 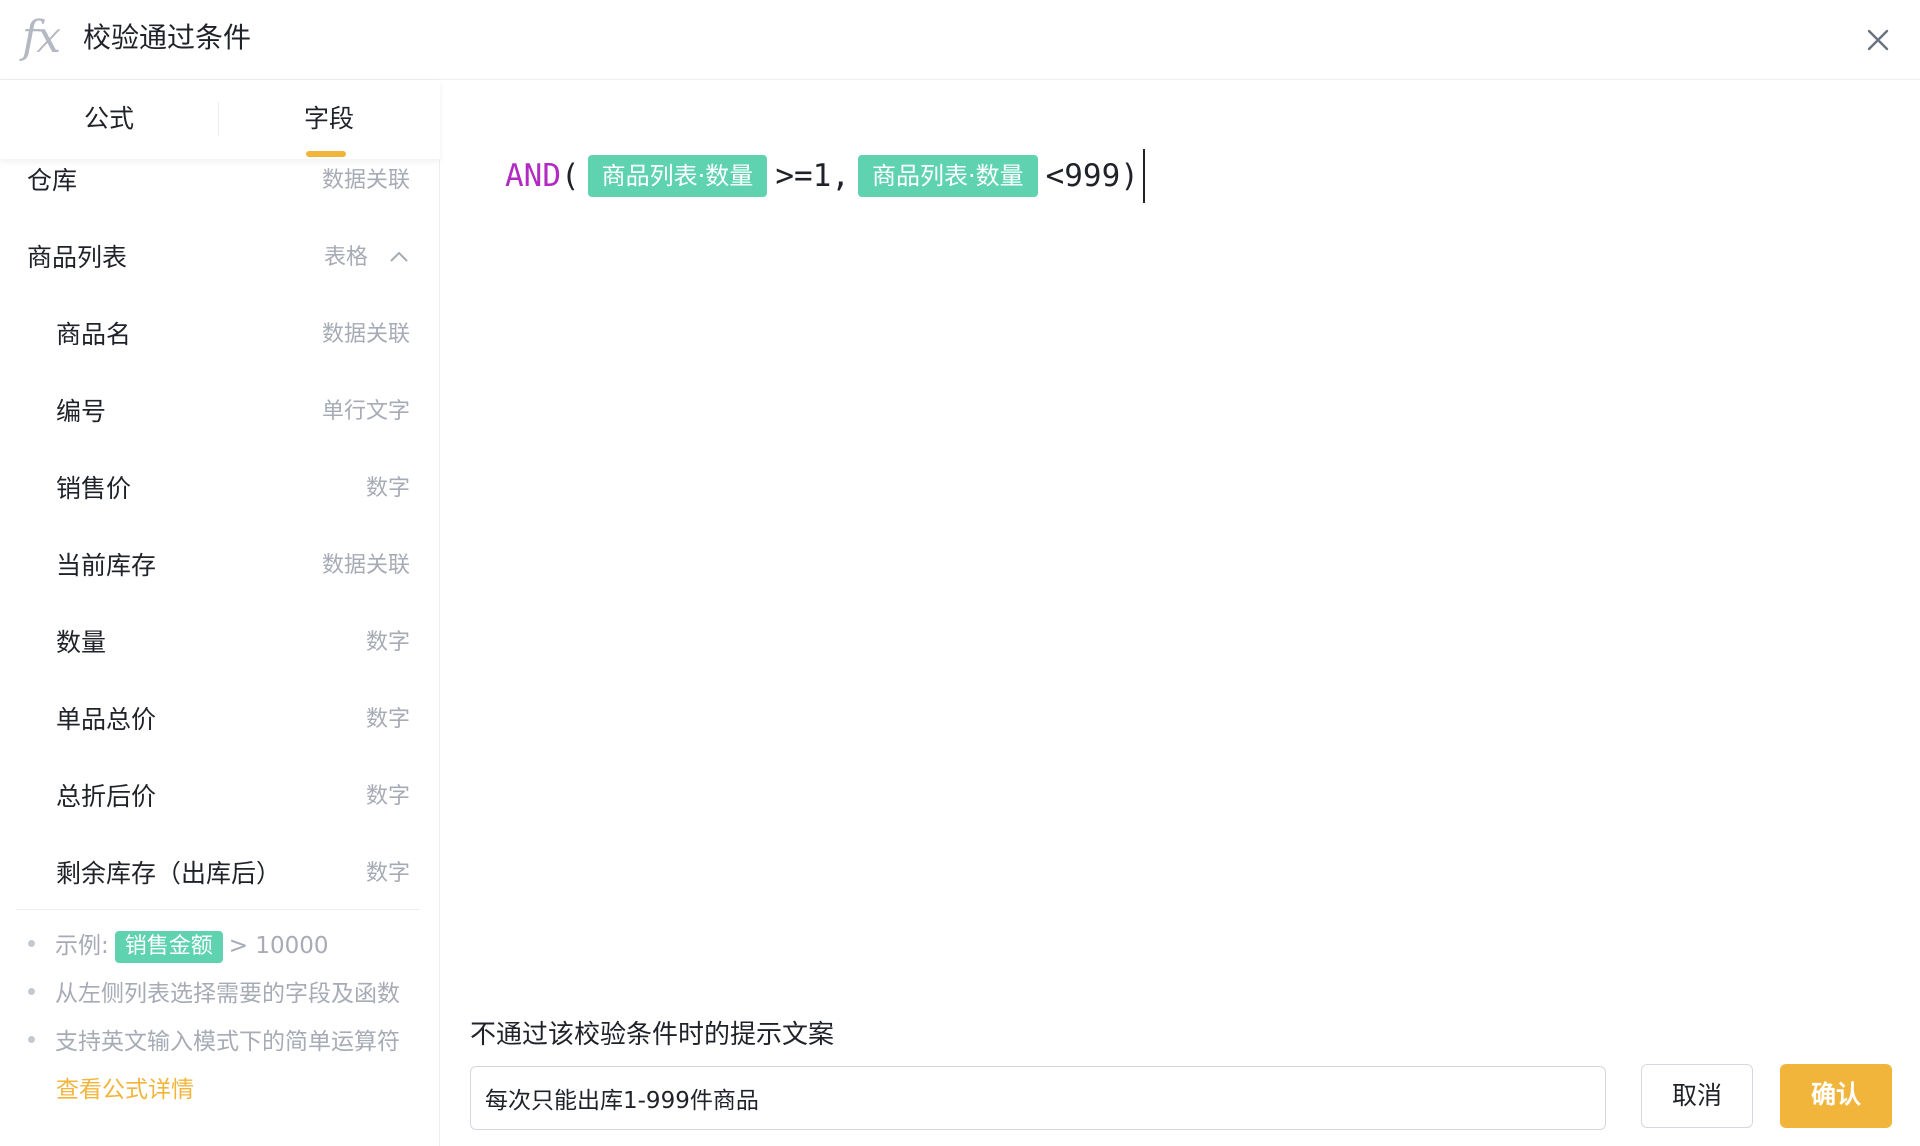 I want to click on operator-text: >=1,, so click(x=812, y=176).